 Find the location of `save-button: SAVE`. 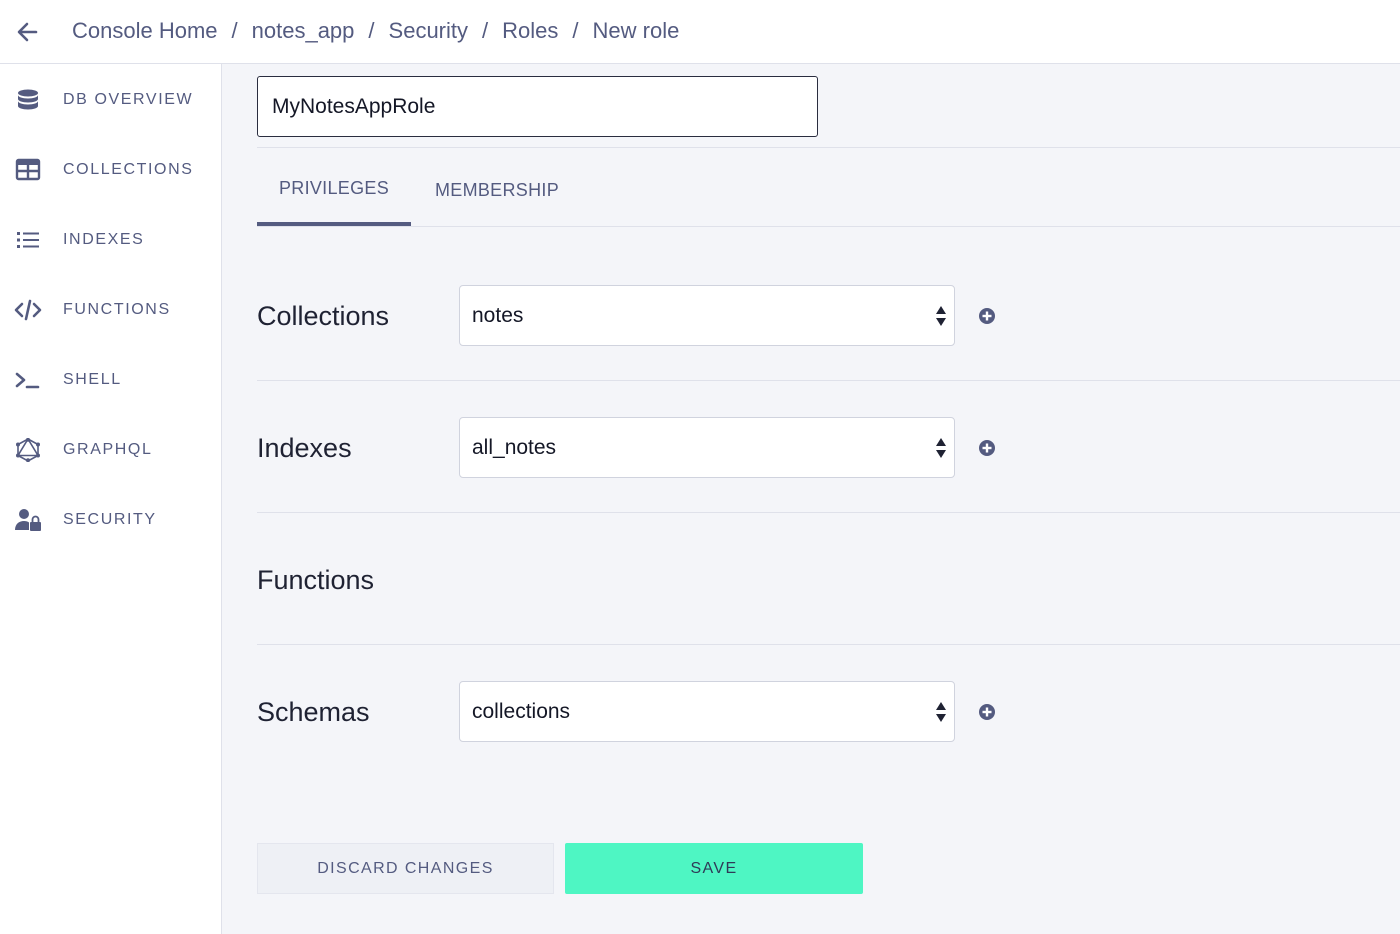

save-button: SAVE is located at coordinates (714, 868).